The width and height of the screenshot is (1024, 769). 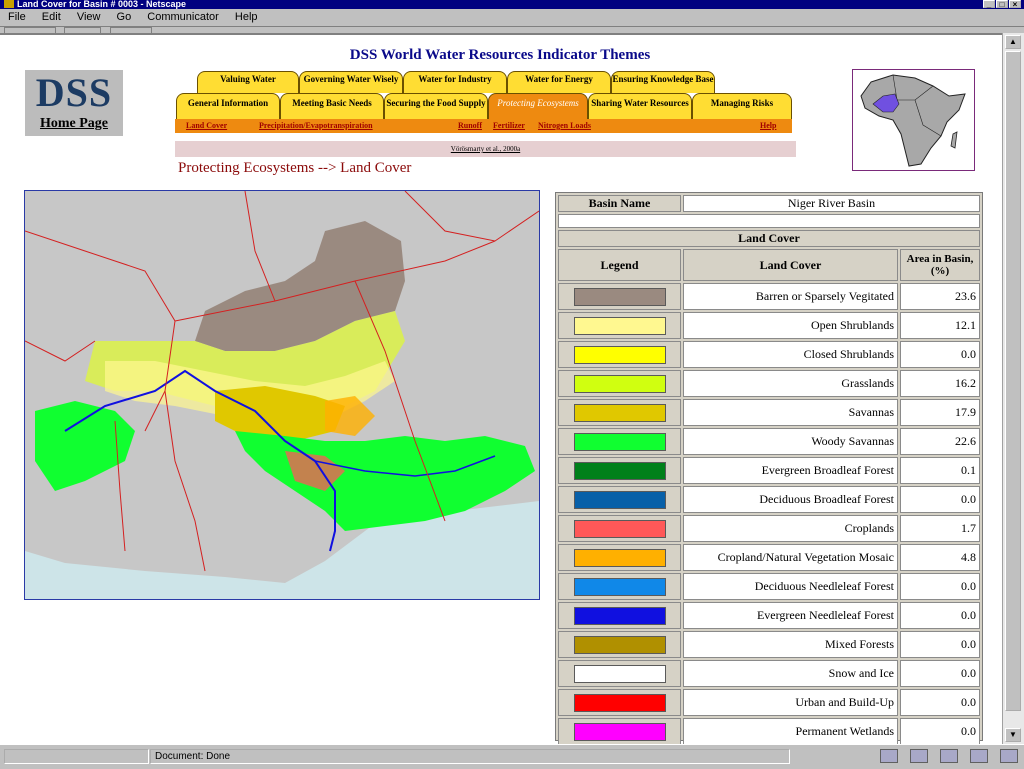 I want to click on menu-file: File, so click(x=17, y=17).